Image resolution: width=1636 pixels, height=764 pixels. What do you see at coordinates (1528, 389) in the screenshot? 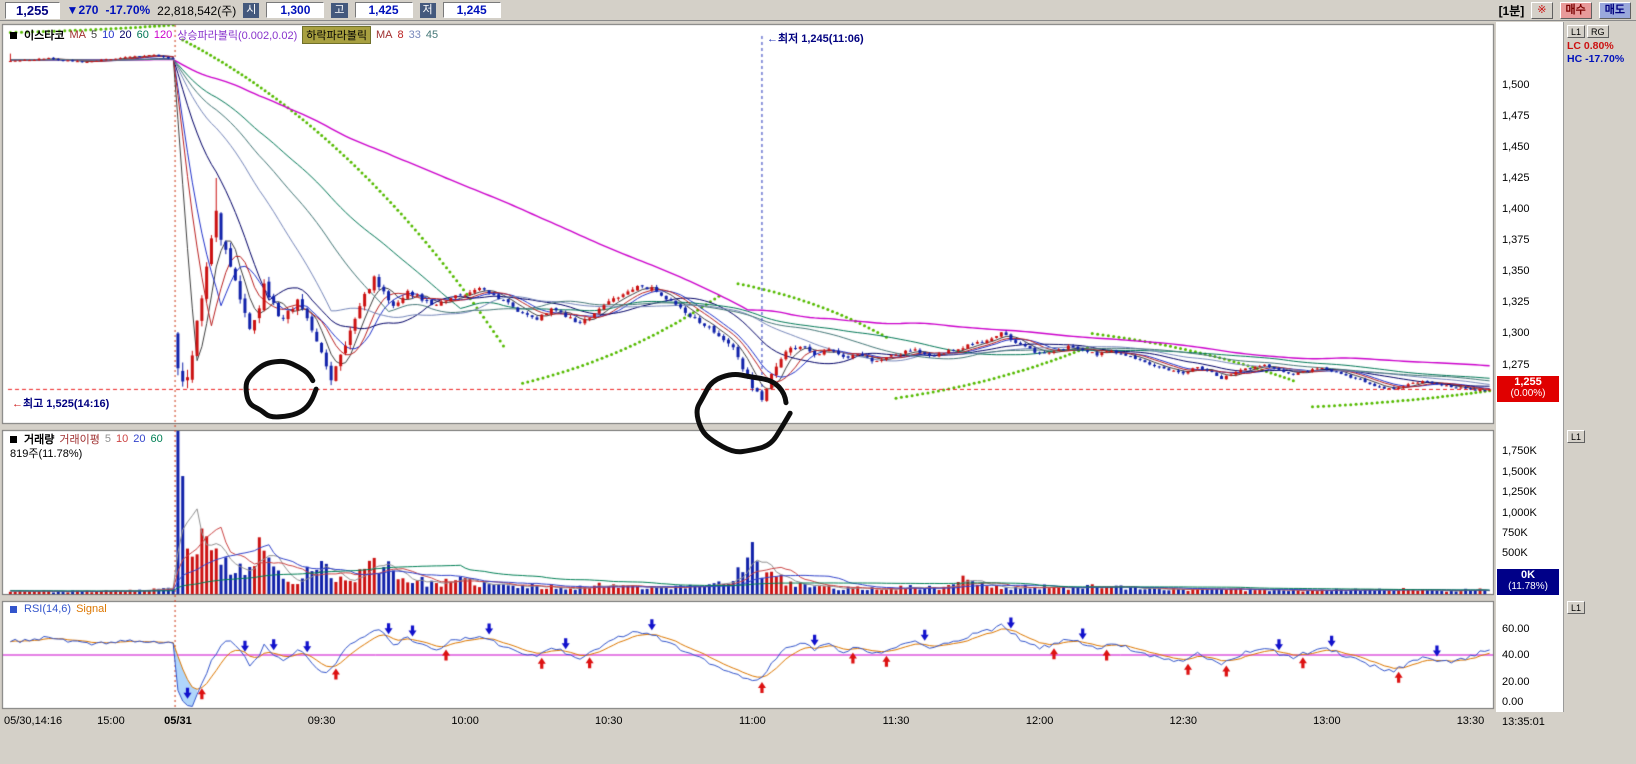
I see `current-price-badge: 1,255 (0.00%)` at bounding box center [1528, 389].